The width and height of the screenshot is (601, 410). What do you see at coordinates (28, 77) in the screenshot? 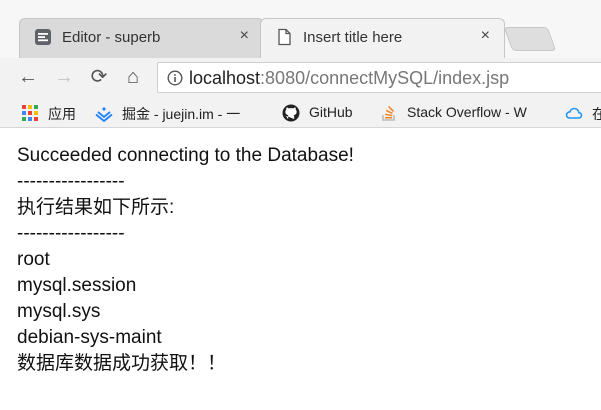
I see `back-arrow-icon: ←` at bounding box center [28, 77].